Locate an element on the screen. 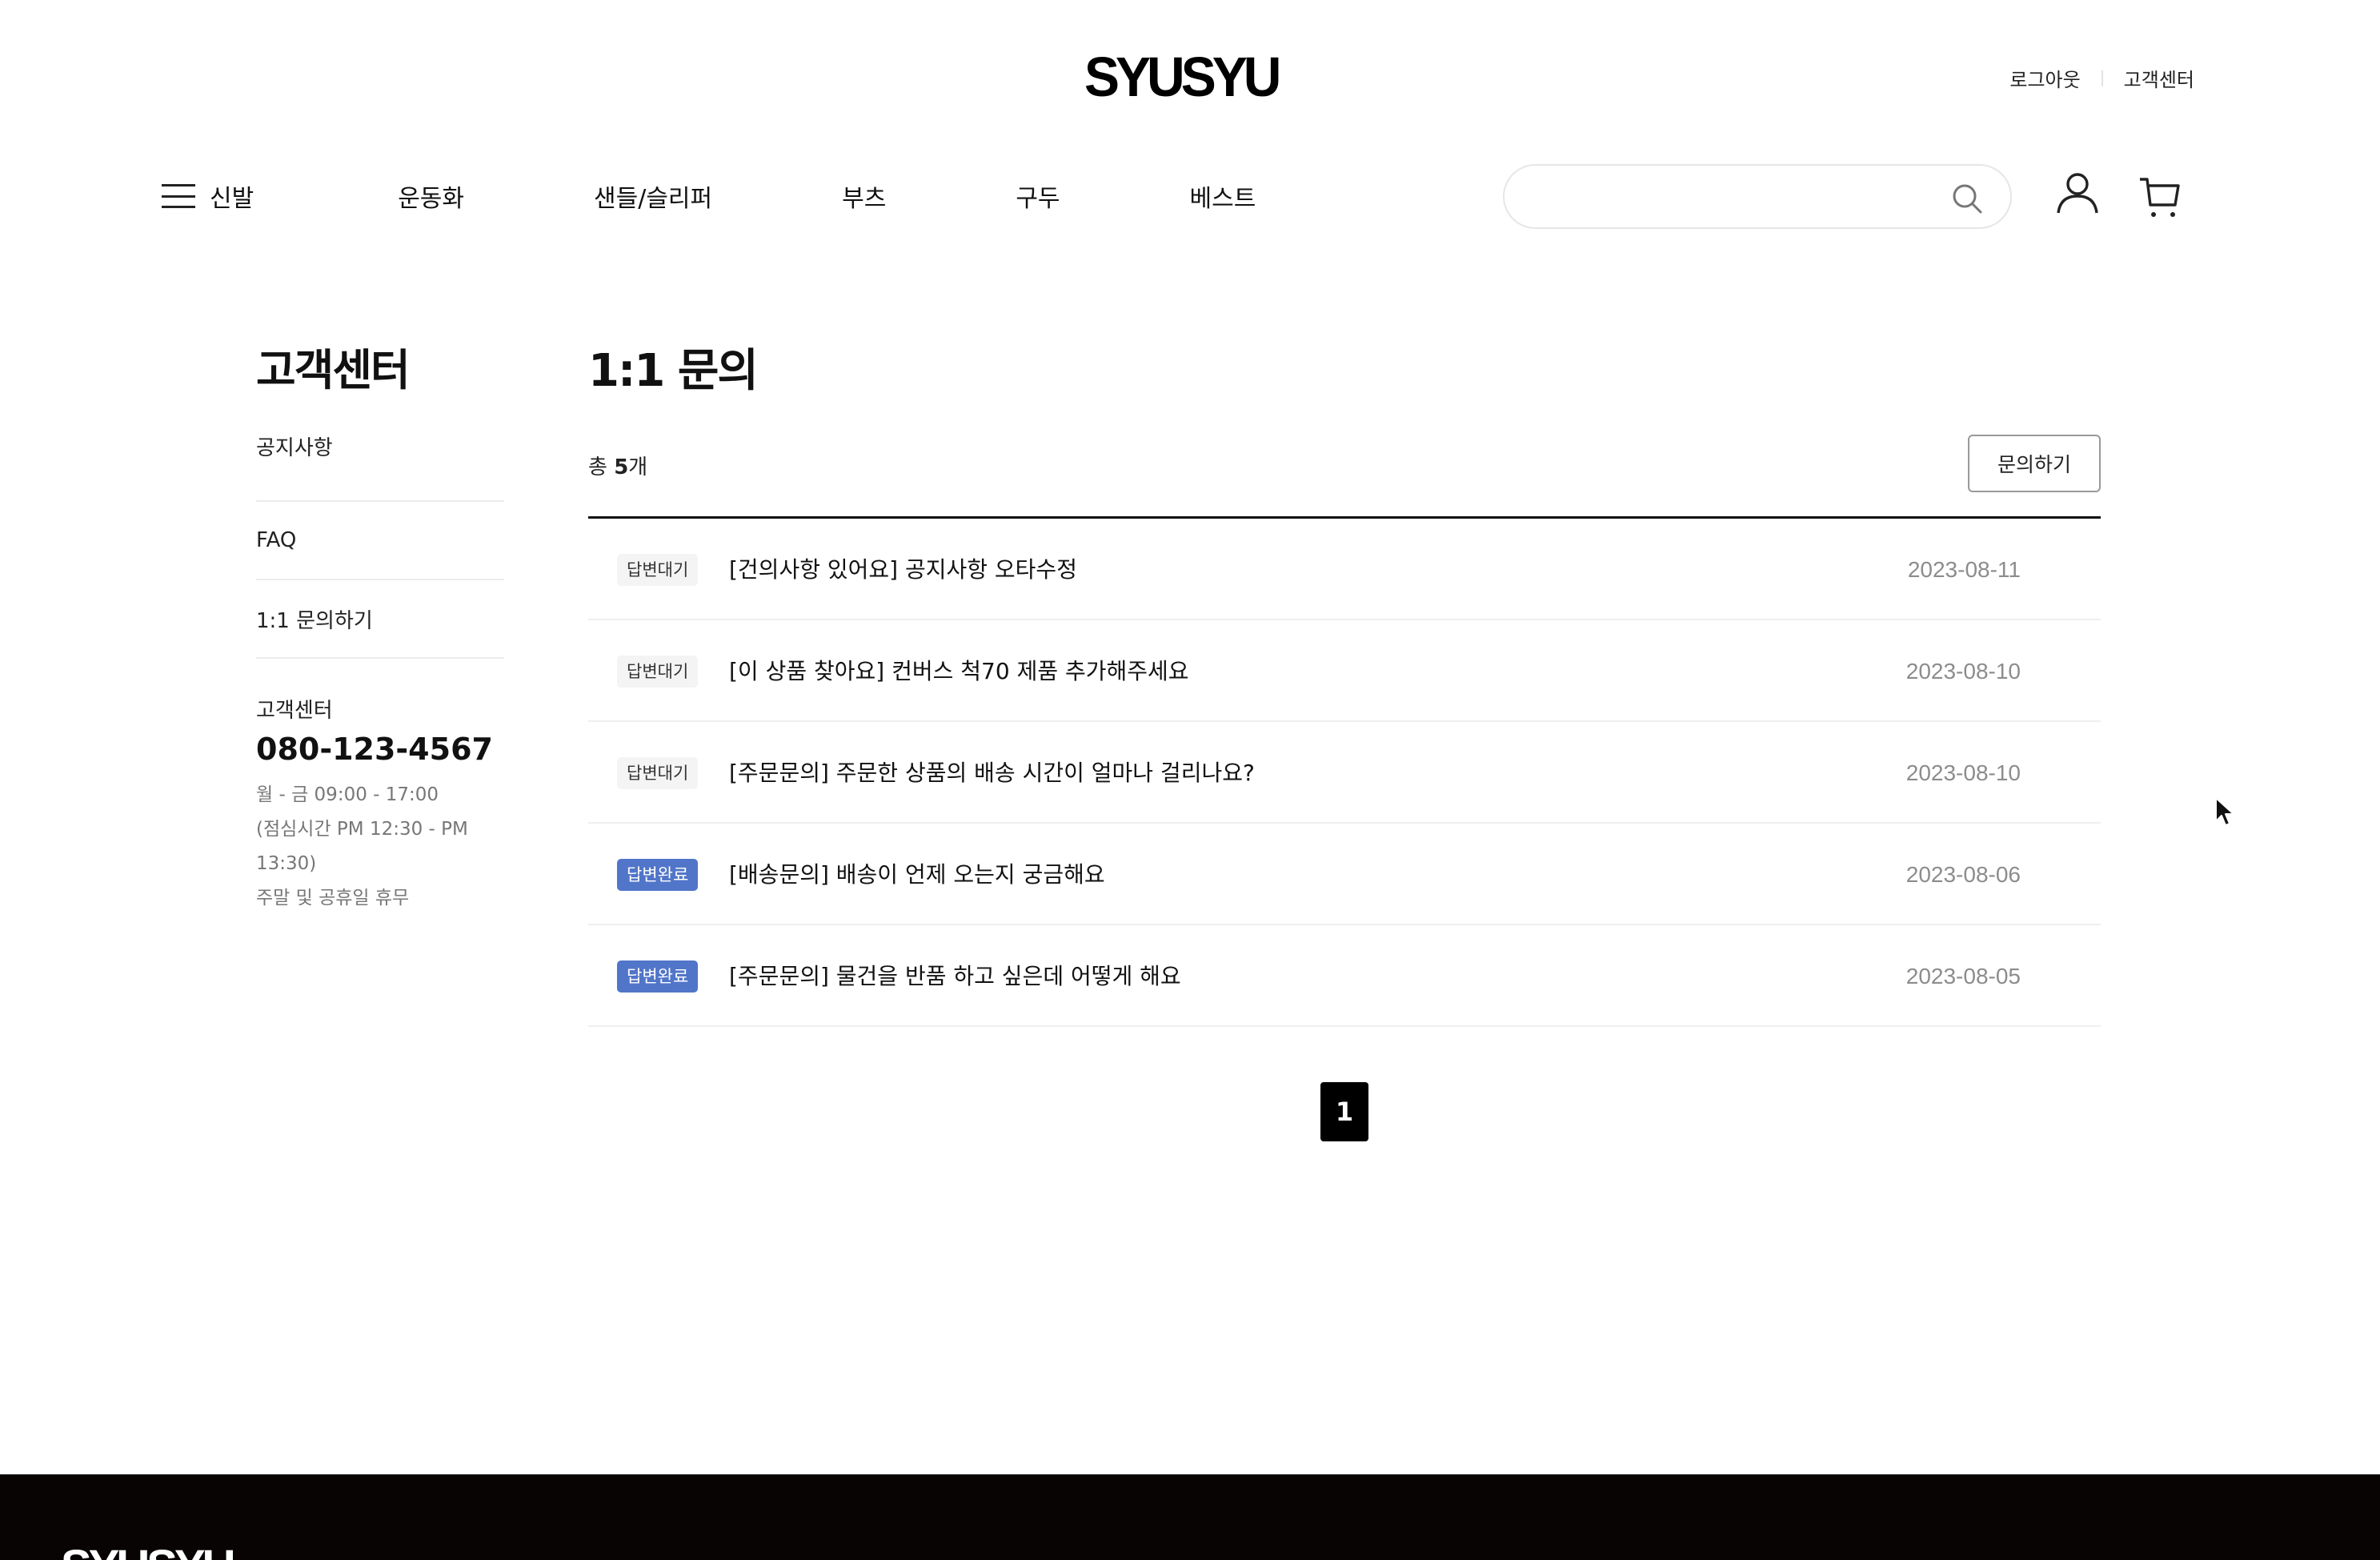  ask-button: 문의하기 is located at coordinates (2034, 463).